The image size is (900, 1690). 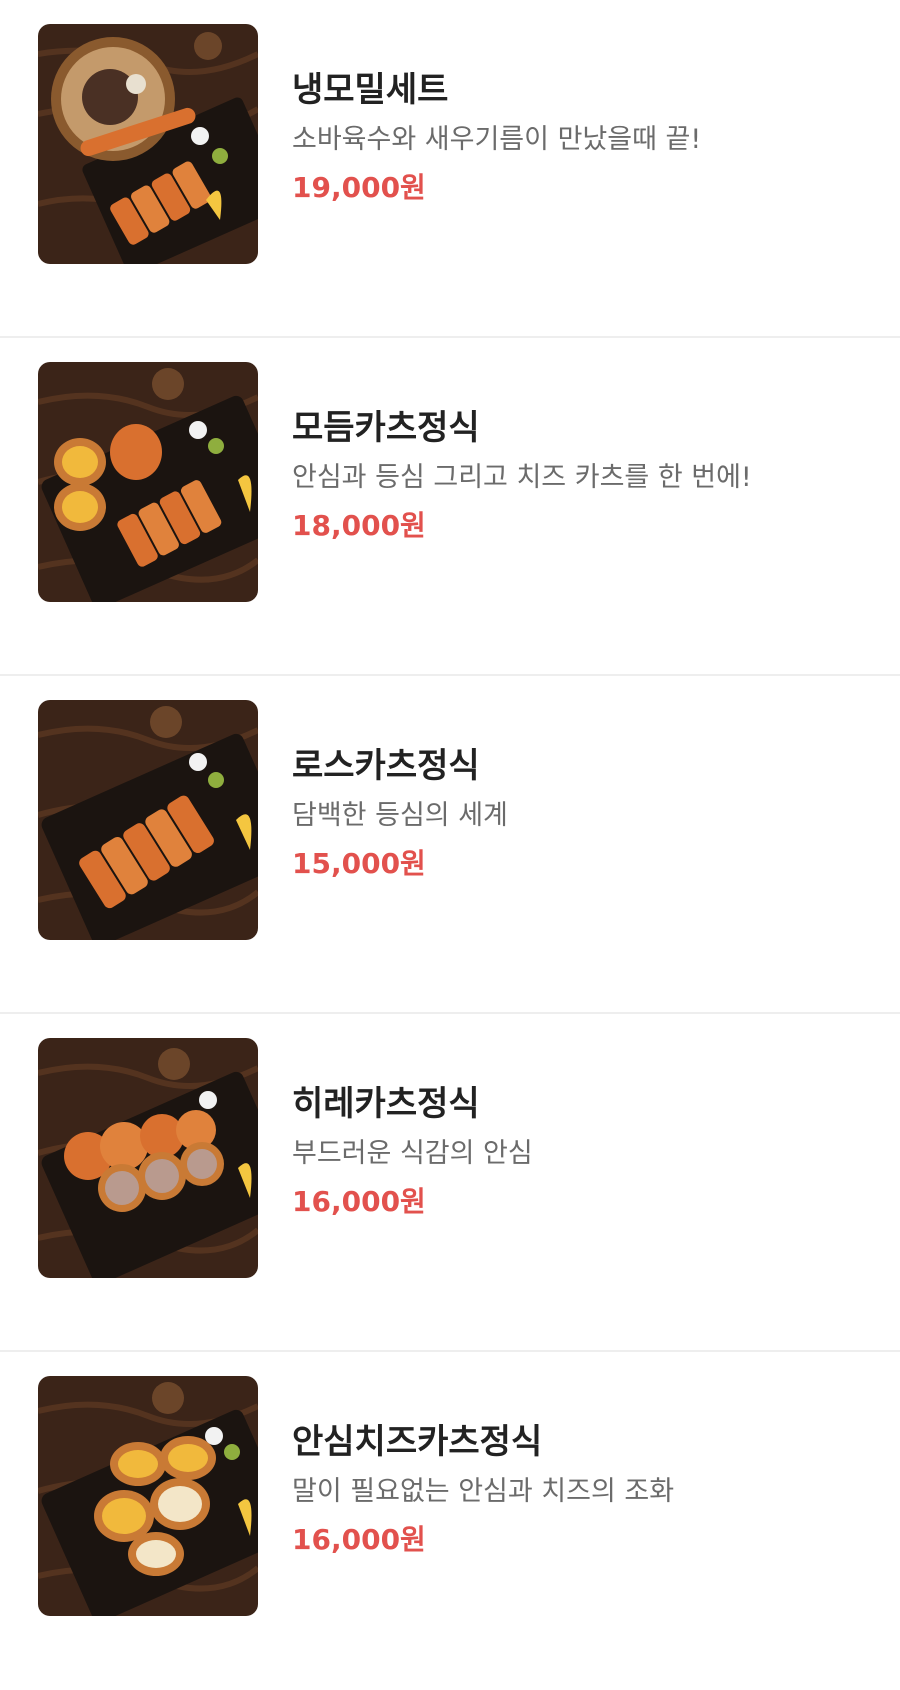 What do you see at coordinates (386, 766) in the screenshot?
I see `menu-item-name: 로스카츠정식` at bounding box center [386, 766].